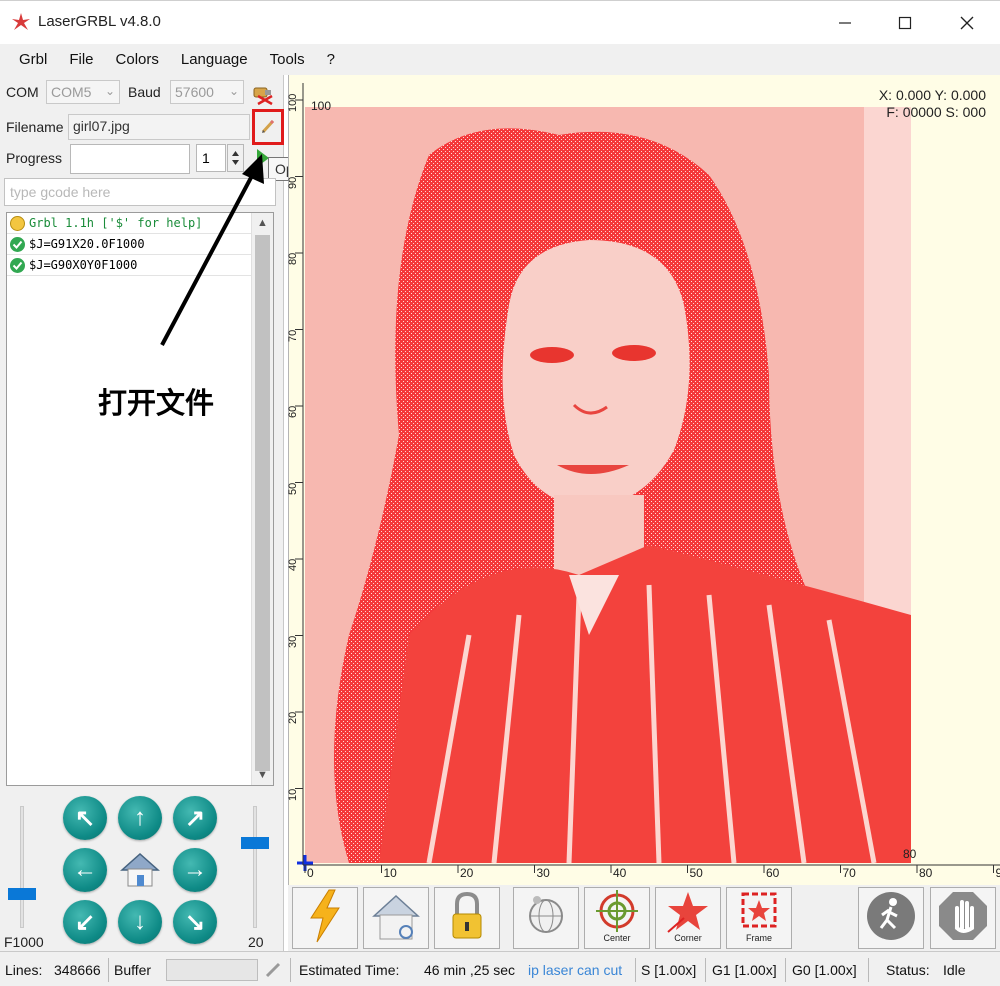  What do you see at coordinates (22, 894) in the screenshot?
I see `speed-slider-thumb` at bounding box center [22, 894].